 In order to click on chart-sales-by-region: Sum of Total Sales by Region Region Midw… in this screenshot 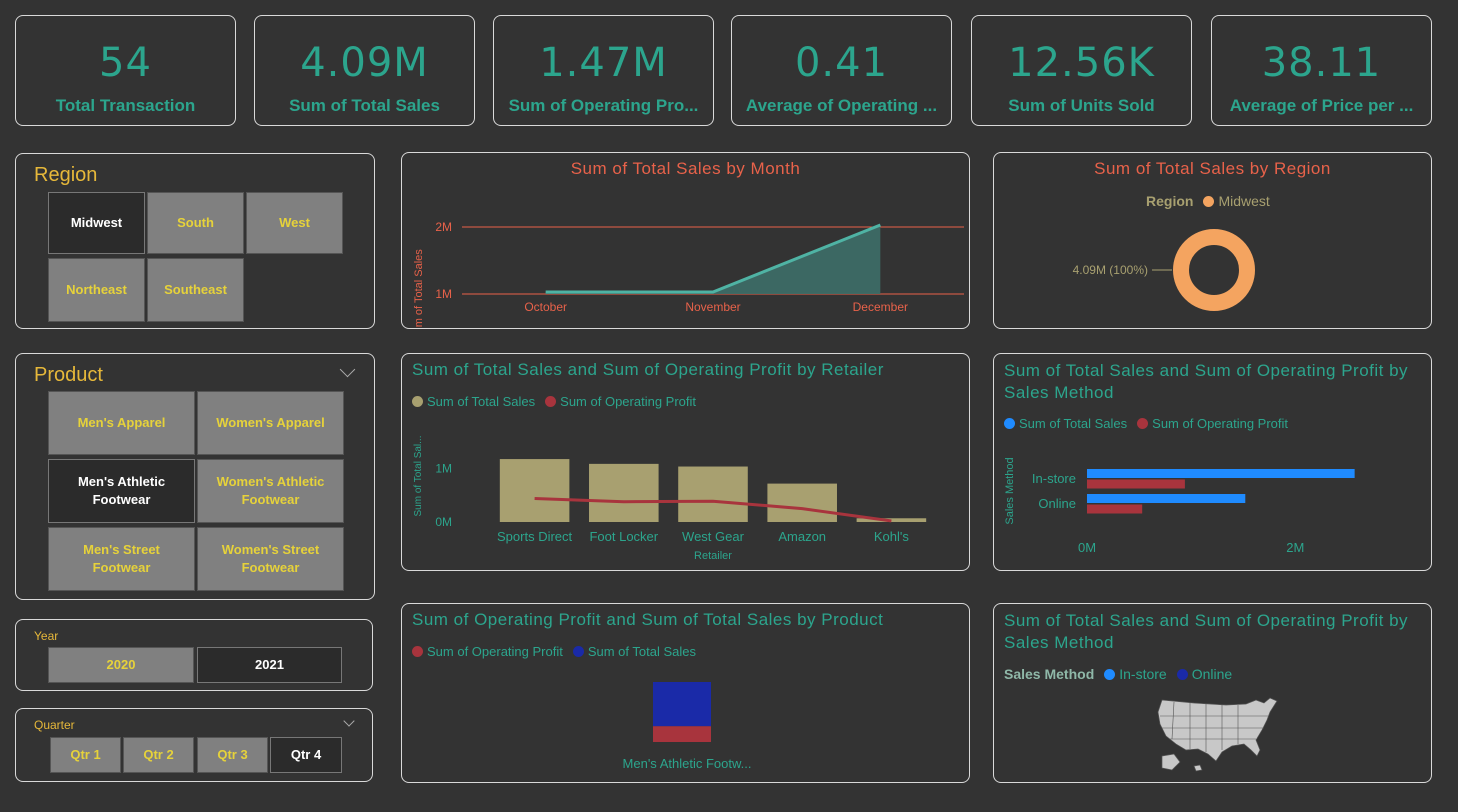, I will do `click(1212, 240)`.